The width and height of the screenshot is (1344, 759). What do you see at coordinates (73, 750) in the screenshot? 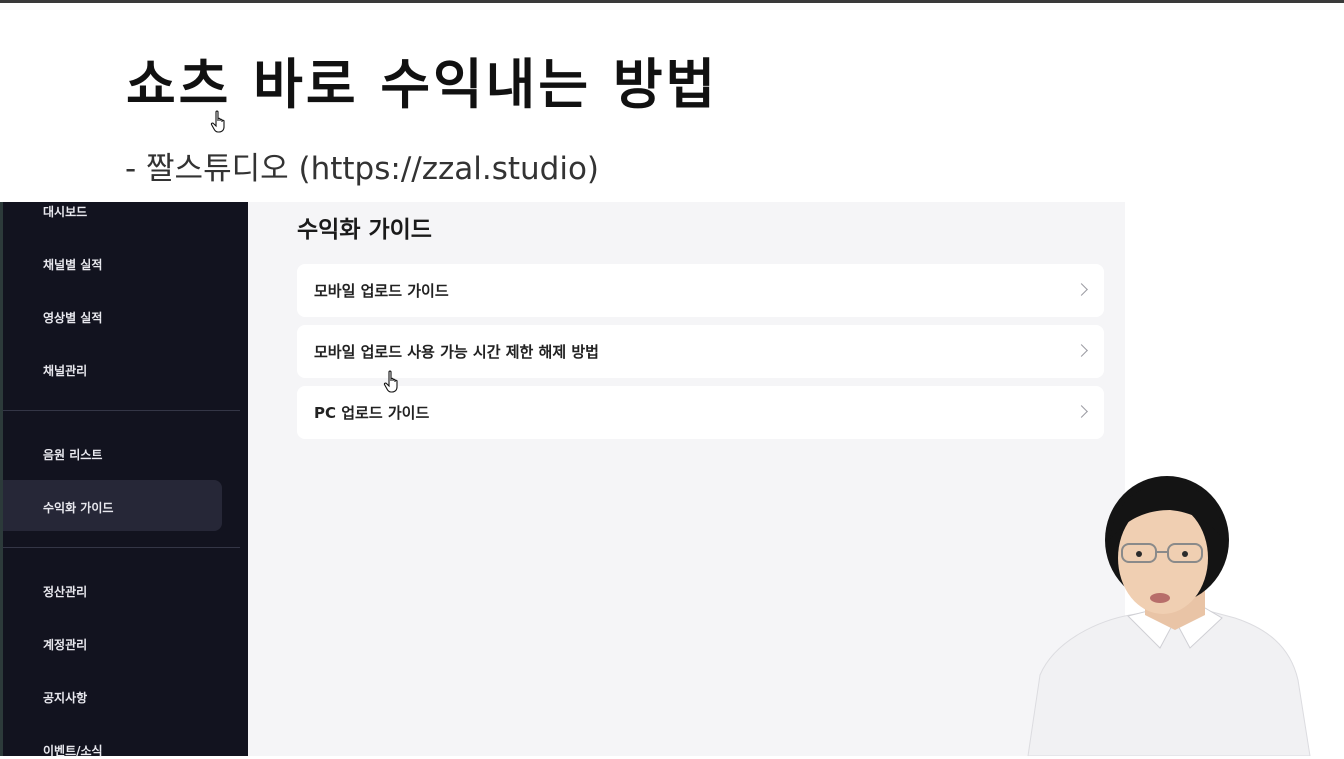
I see `sidebar-item-events: 이벤트/소식` at bounding box center [73, 750].